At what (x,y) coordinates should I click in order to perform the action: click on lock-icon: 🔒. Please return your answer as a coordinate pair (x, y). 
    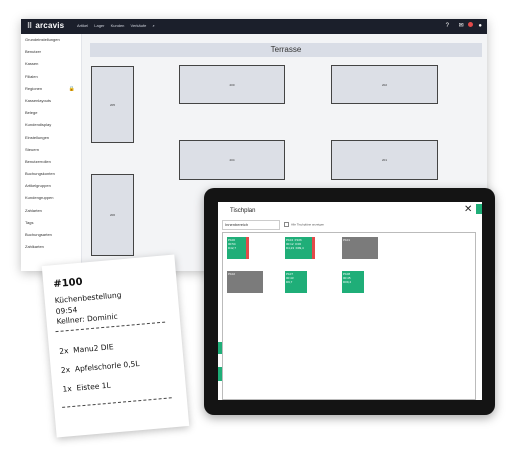
    Looking at the image, I should click on (71, 88).